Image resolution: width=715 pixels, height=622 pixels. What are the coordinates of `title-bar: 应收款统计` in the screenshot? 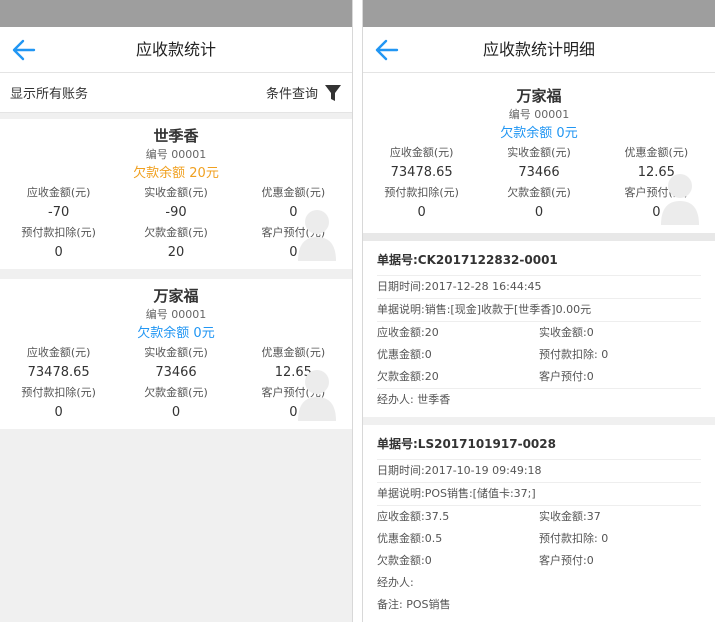 It's located at (176, 50).